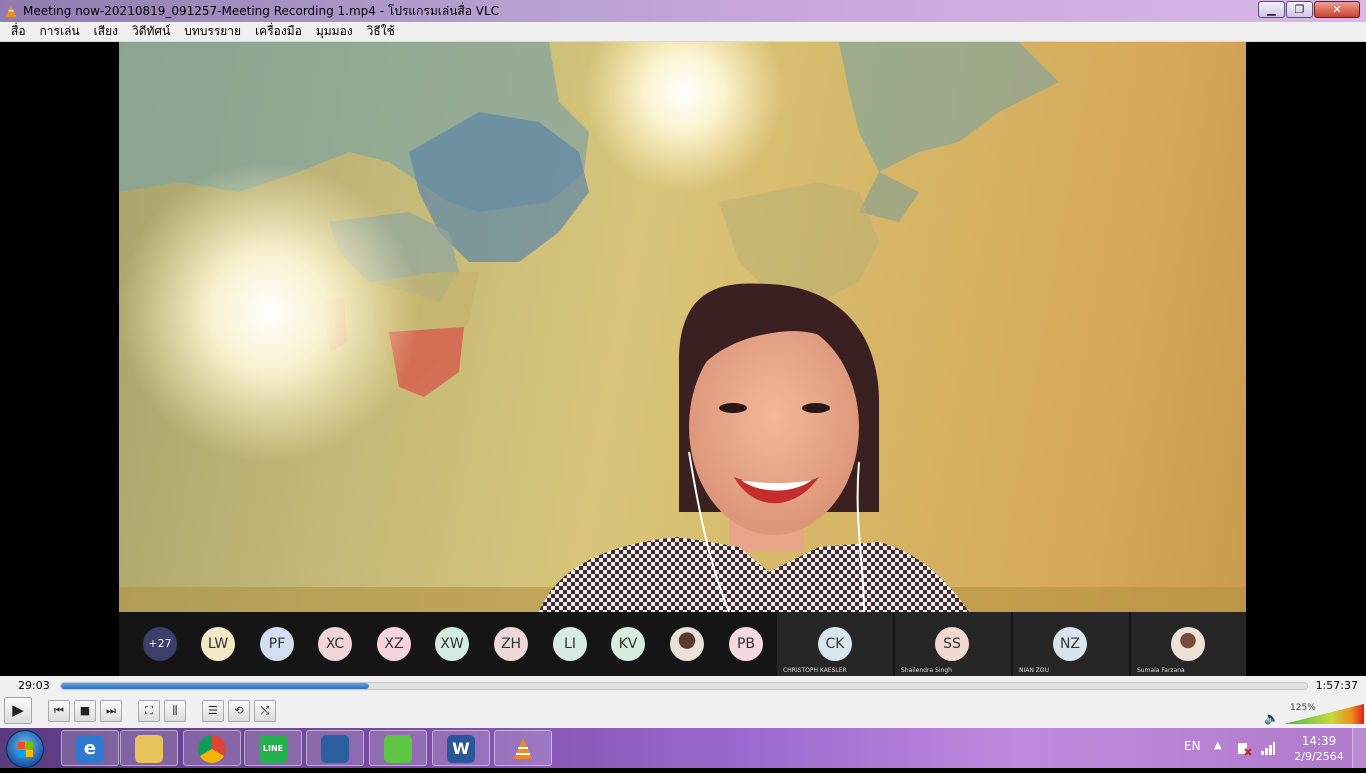 The width and height of the screenshot is (1366, 773). What do you see at coordinates (1034, 670) in the screenshot?
I see `participant-name: NIAN ZOU` at bounding box center [1034, 670].